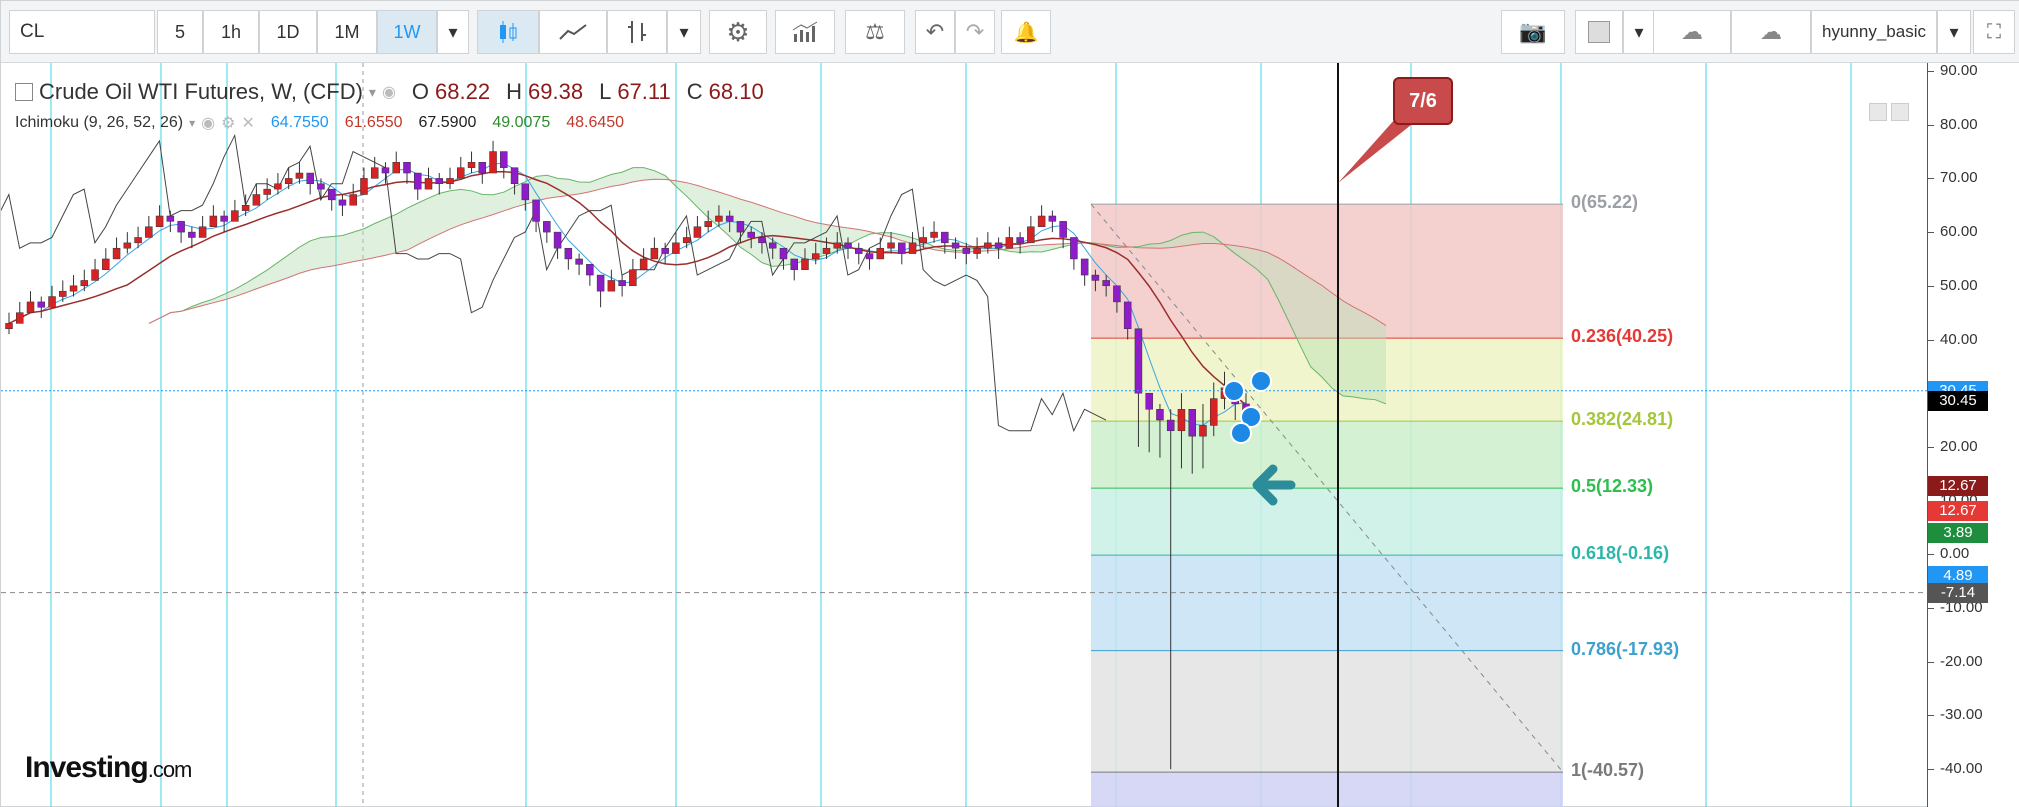 The width and height of the screenshot is (2019, 807). I want to click on user-dropdown: ▾, so click(1954, 32).